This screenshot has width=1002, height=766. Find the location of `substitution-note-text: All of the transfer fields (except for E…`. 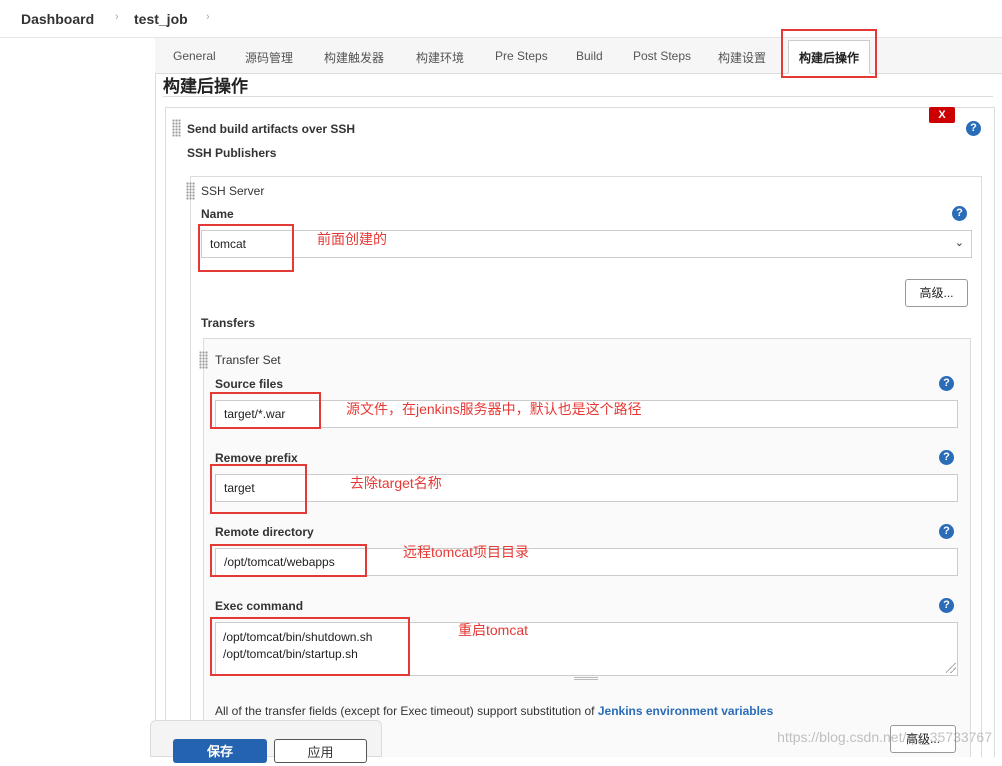

substitution-note-text: All of the transfer fields (except for E… is located at coordinates (406, 711).